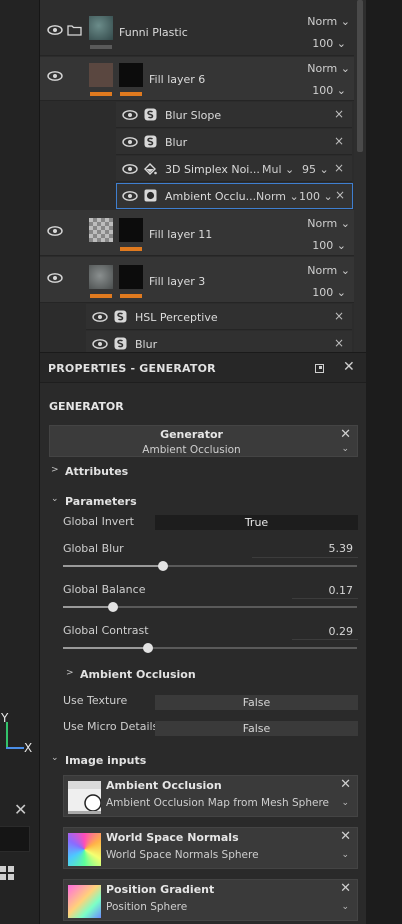 The image size is (402, 924). What do you see at coordinates (234, 196) in the screenshot?
I see `effect-row-ambient-occlusion: Ambient Occlu... Norm ⌄ 100 ⌄ ×` at bounding box center [234, 196].